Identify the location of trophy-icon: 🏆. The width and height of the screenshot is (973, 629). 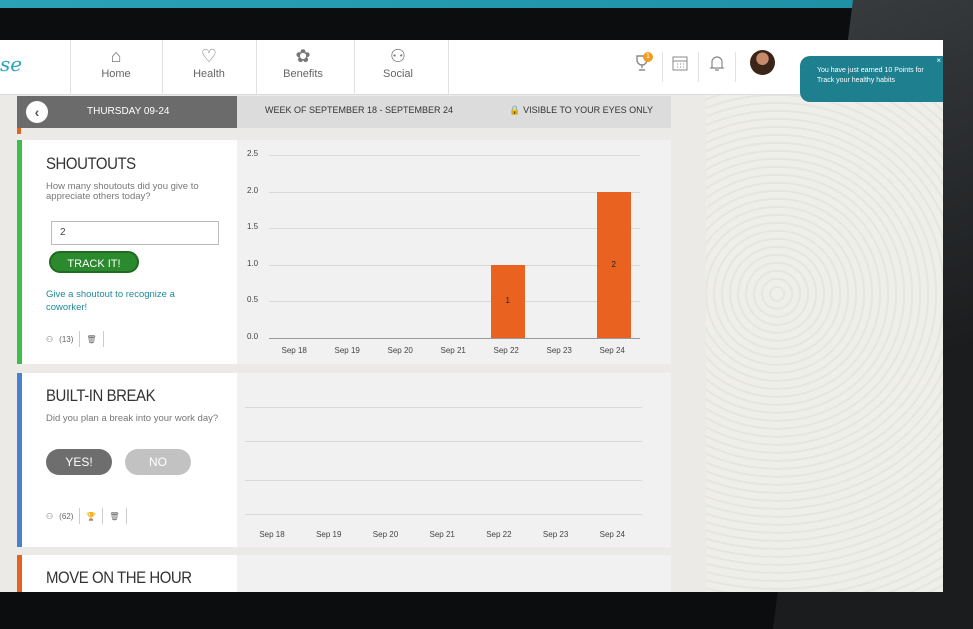
(91, 516).